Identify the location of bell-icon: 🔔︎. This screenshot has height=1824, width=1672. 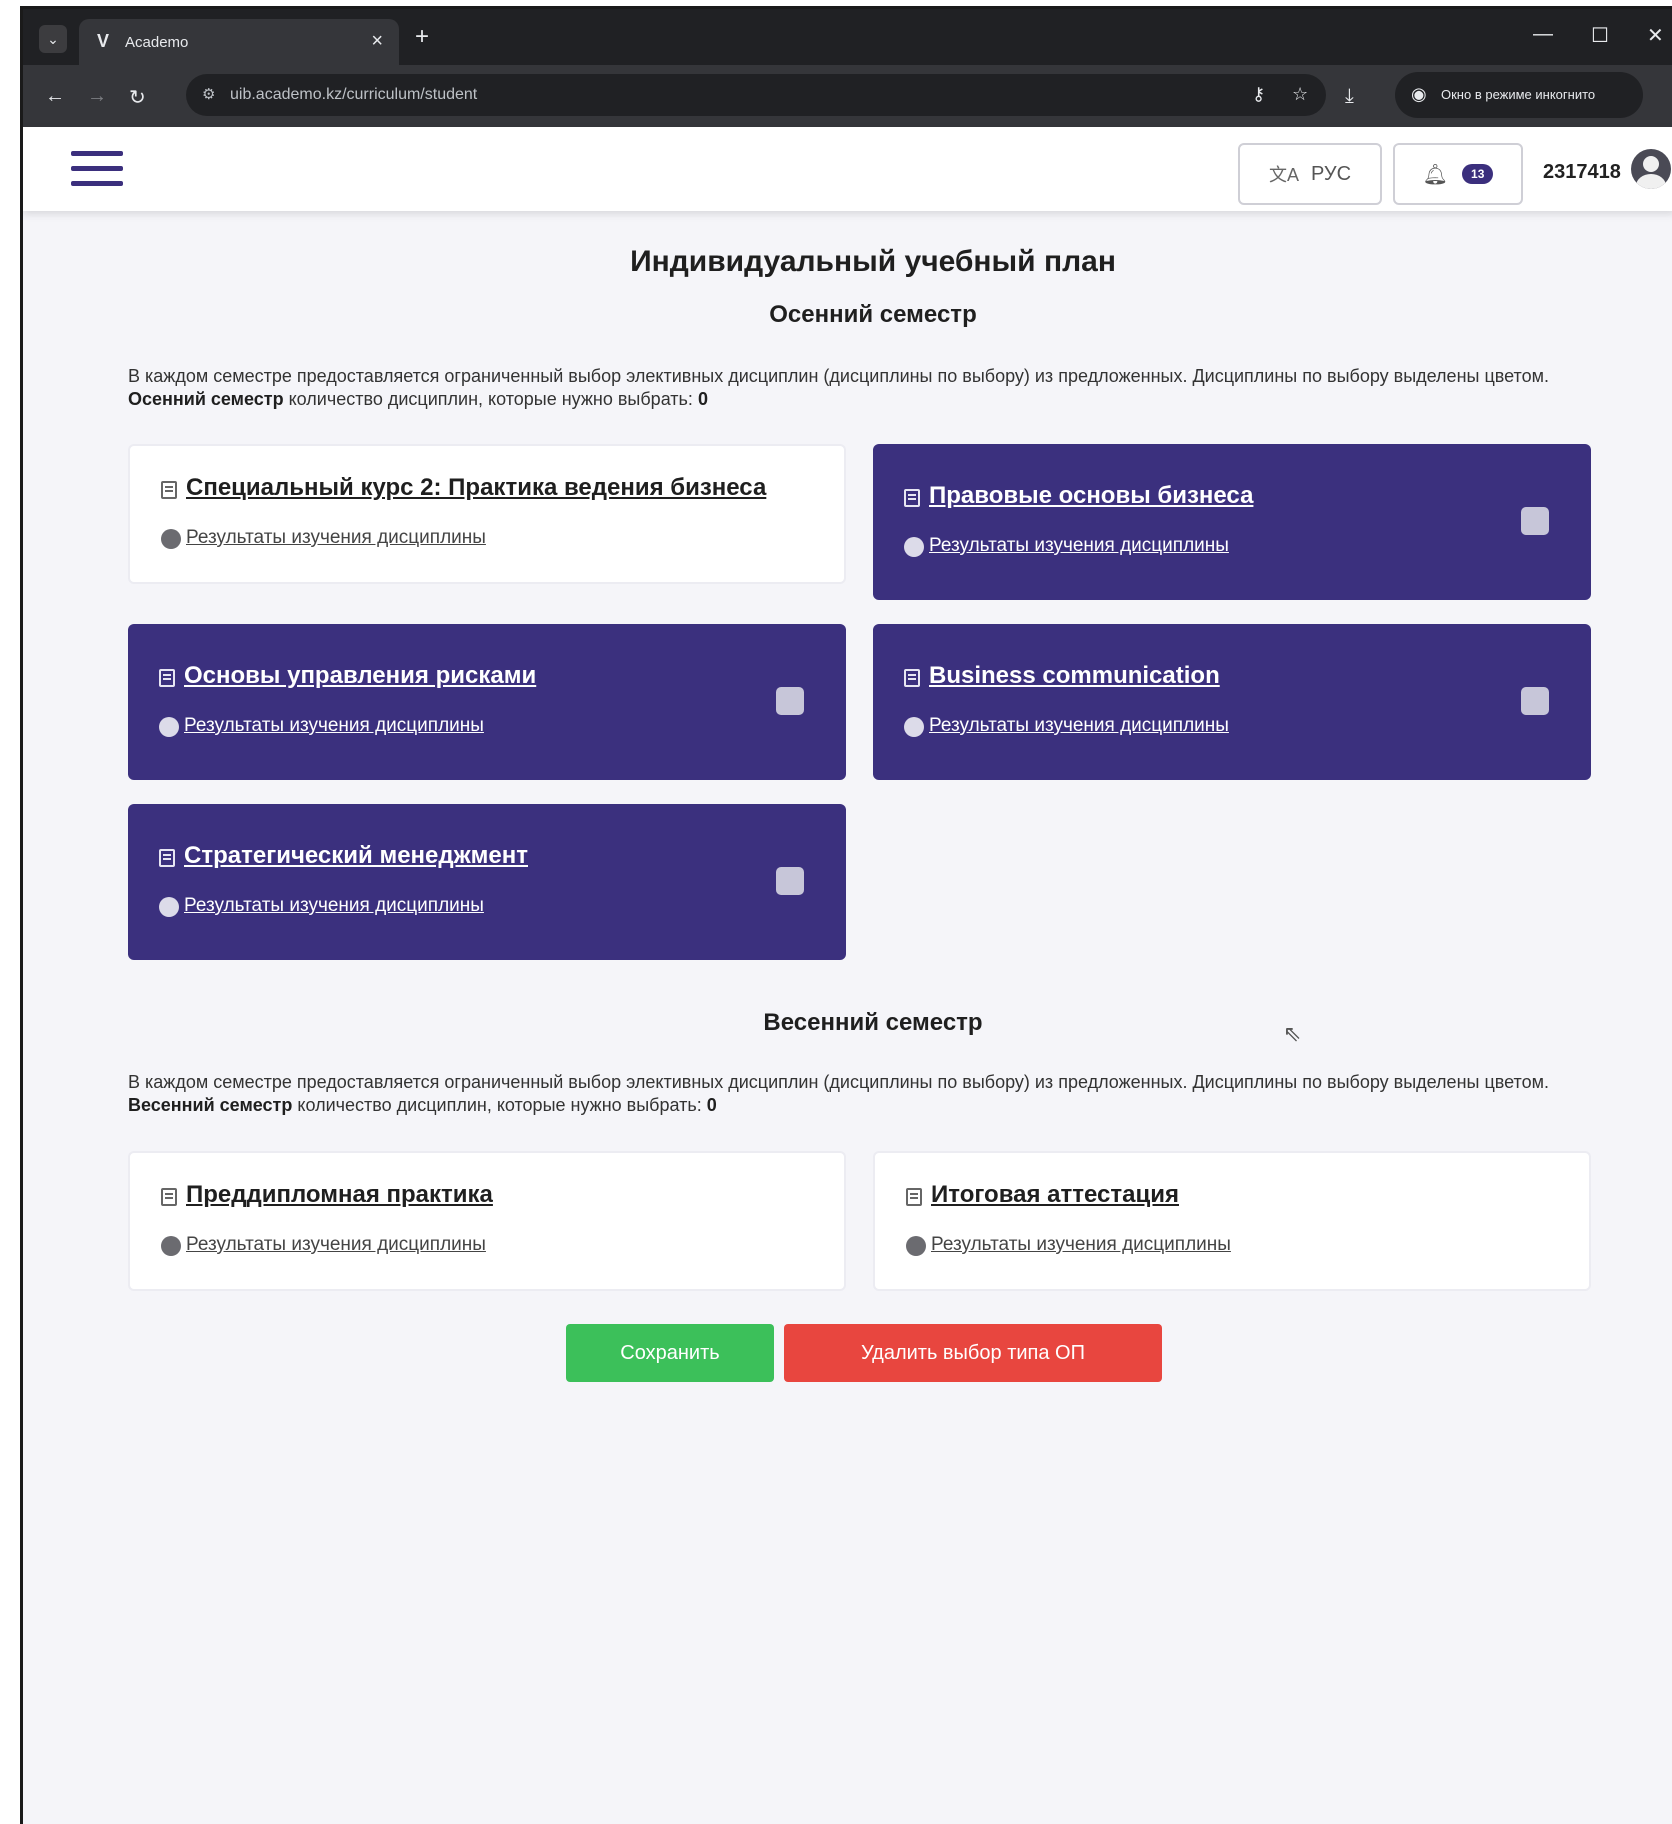
(1435, 174).